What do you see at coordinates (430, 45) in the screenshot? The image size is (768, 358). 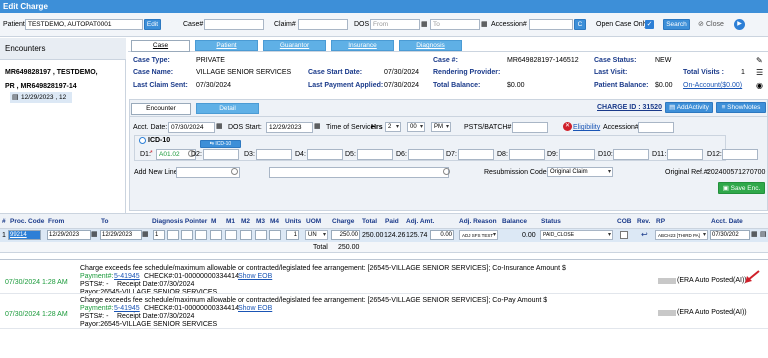 I see `tab-diagnosis: Diagnosis` at bounding box center [430, 45].